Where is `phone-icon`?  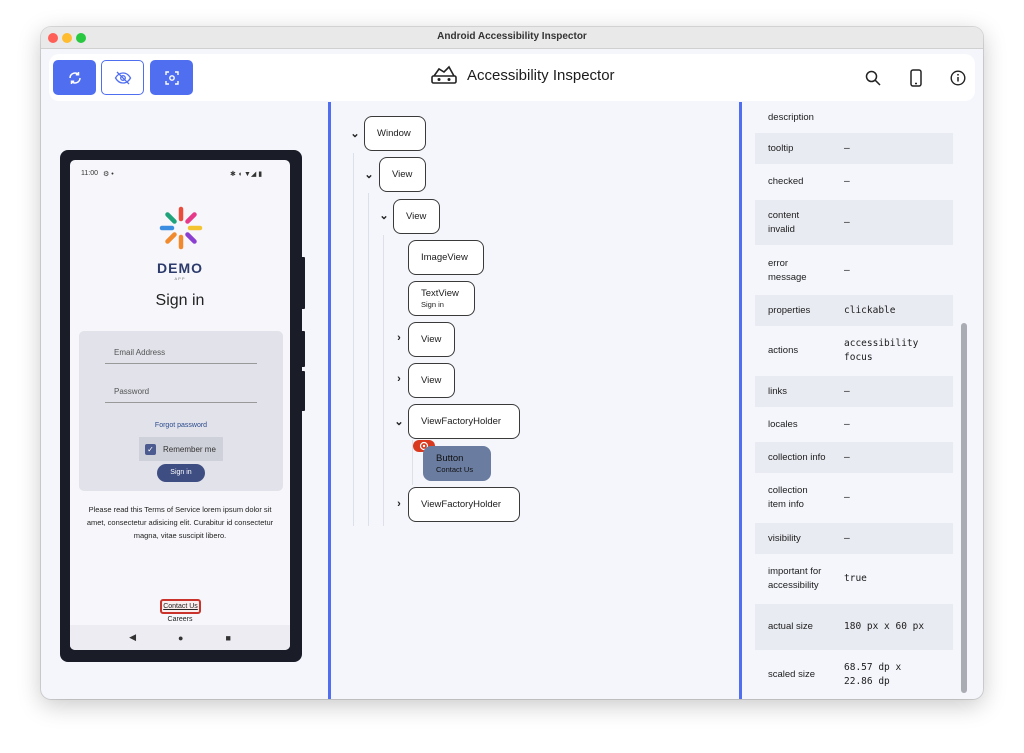 phone-icon is located at coordinates (916, 78).